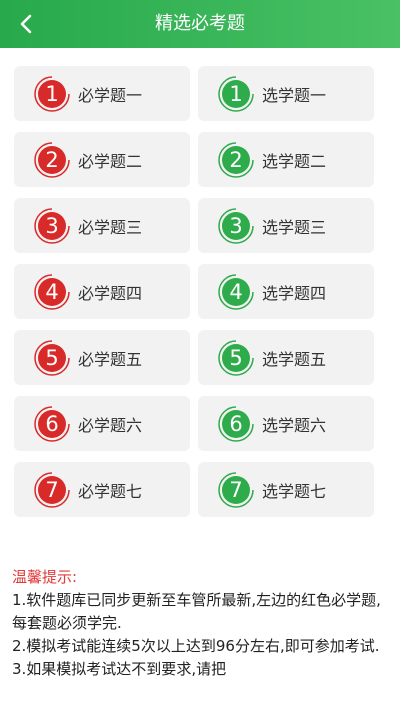 This screenshot has width=400, height=710. I want to click on chevron-left-icon, so click(26, 24).